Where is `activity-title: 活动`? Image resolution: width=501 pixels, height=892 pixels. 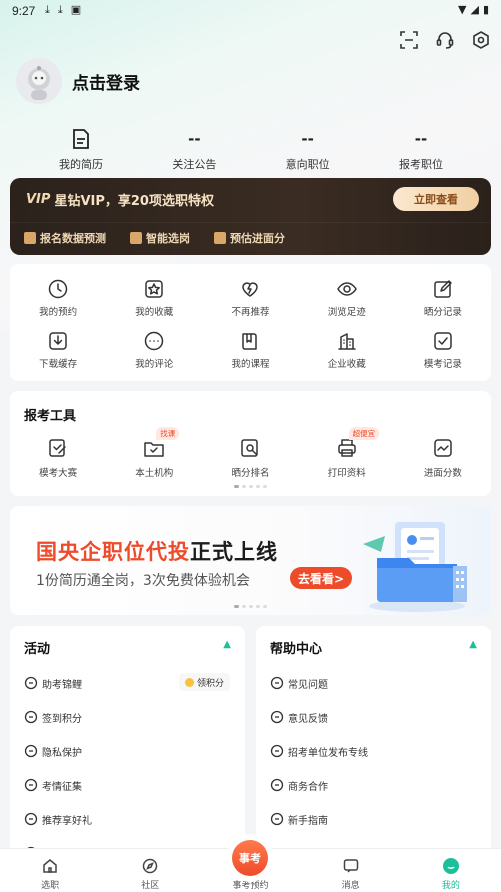
activity-title: 活动 is located at coordinates (37, 649).